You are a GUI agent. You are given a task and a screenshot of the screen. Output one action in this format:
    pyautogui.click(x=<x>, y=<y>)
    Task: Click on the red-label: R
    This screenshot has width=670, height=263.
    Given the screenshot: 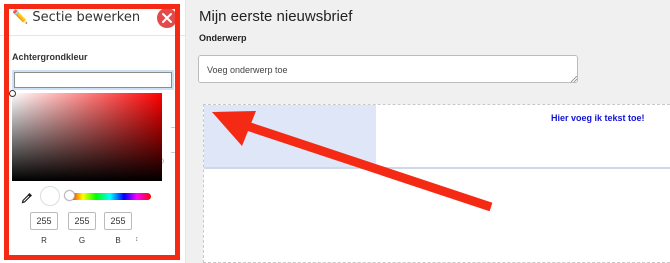 What is the action you would take?
    pyautogui.click(x=44, y=240)
    